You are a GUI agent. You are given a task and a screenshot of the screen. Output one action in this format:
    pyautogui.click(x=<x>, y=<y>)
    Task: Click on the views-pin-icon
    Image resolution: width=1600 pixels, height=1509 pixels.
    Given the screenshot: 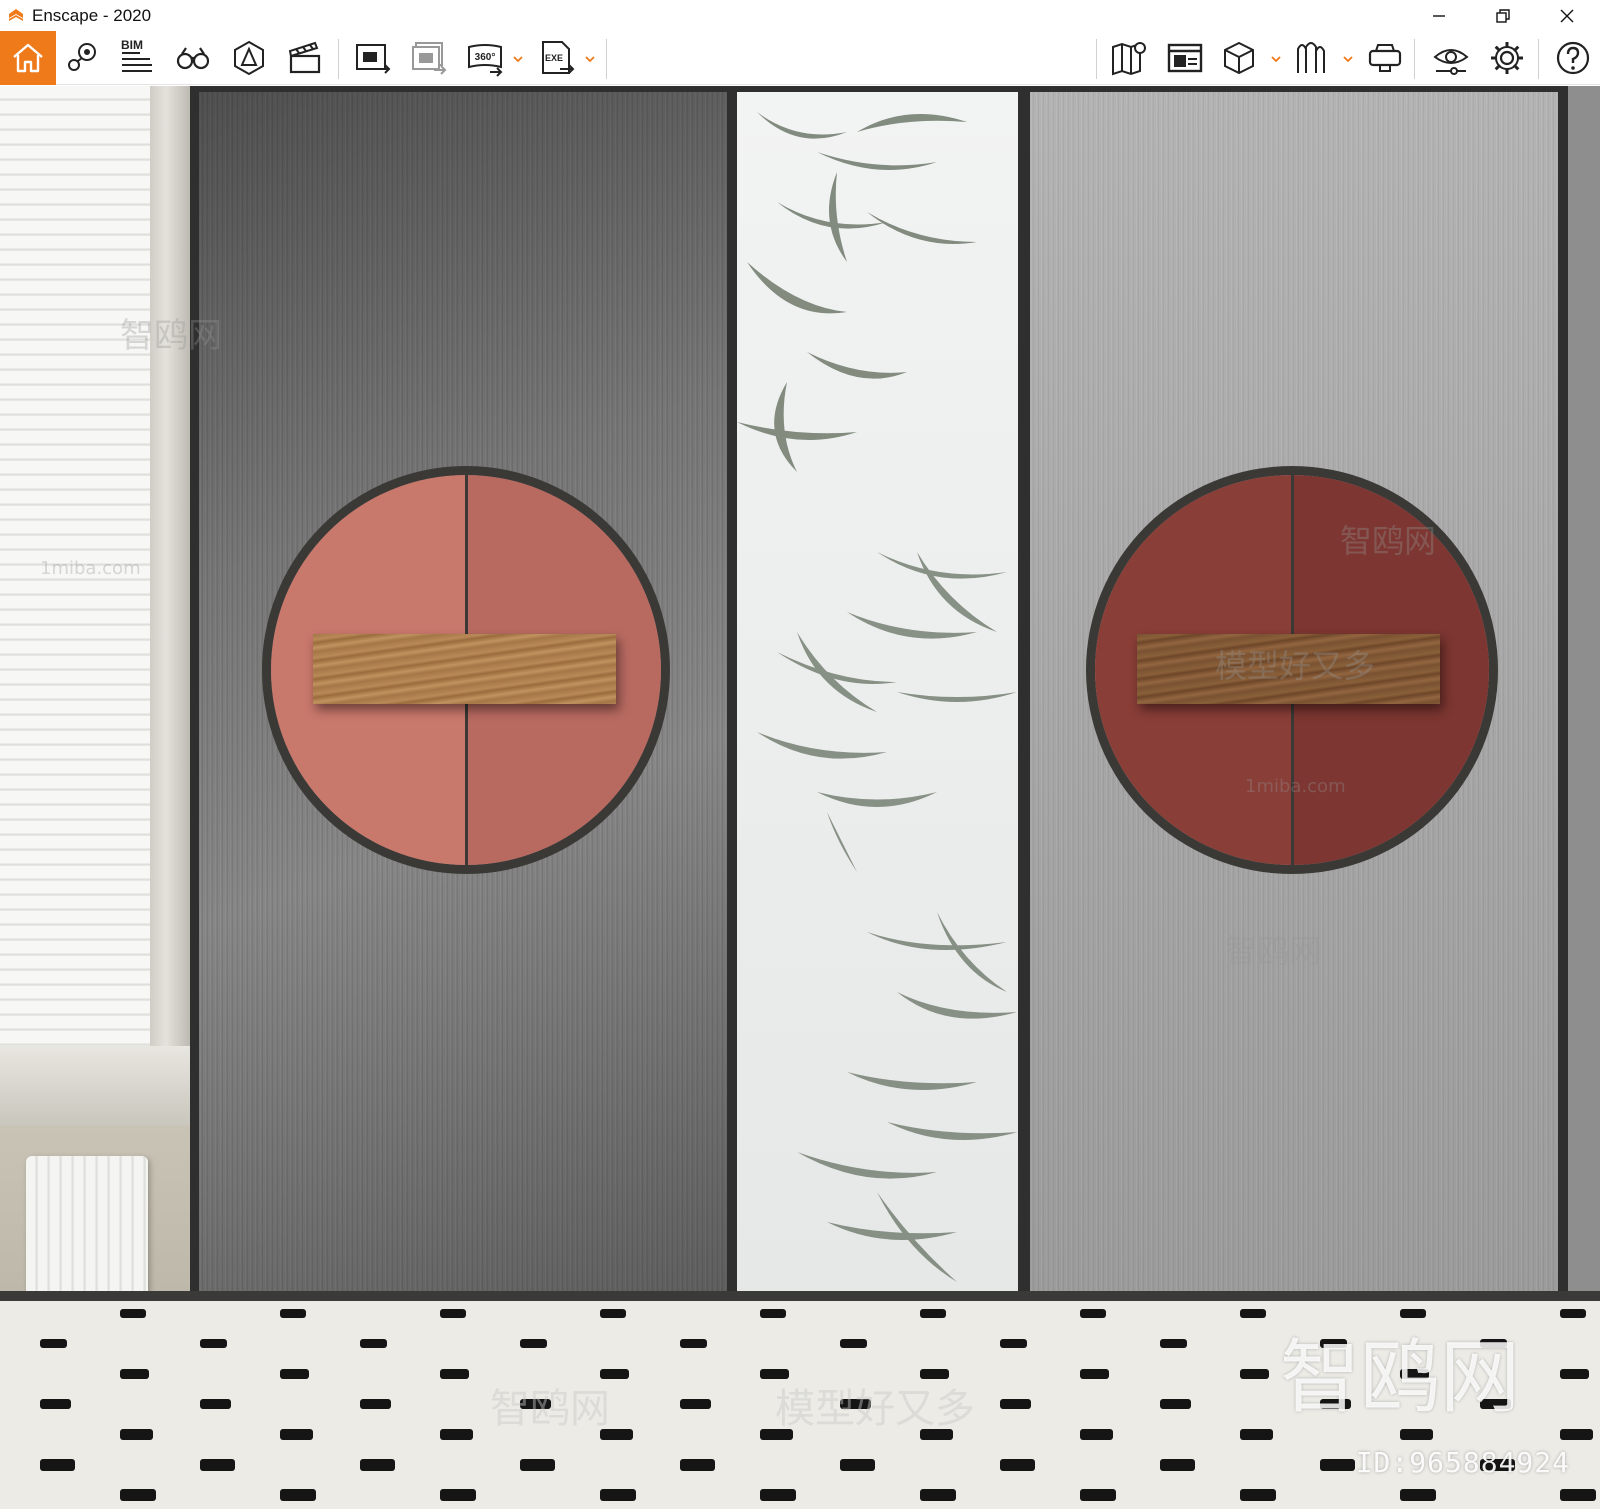 What is the action you would take?
    pyautogui.click(x=82, y=57)
    